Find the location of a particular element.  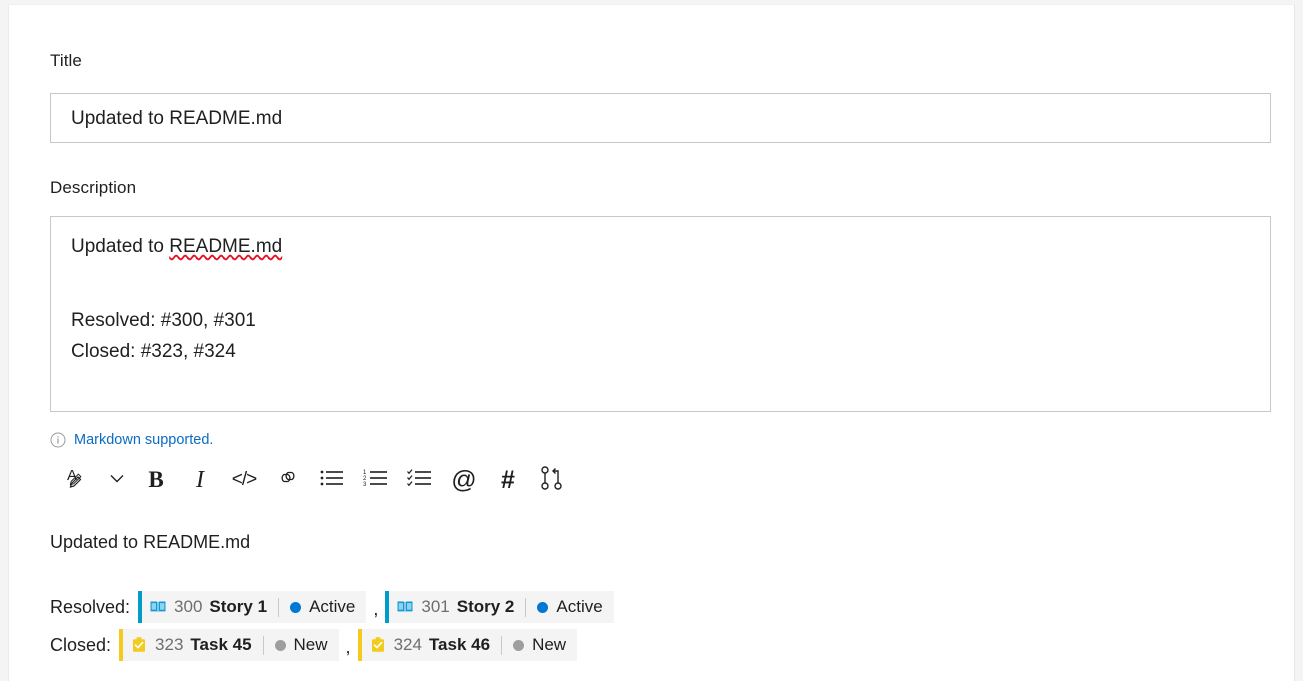

bold-icon: B is located at coordinates (156, 479).